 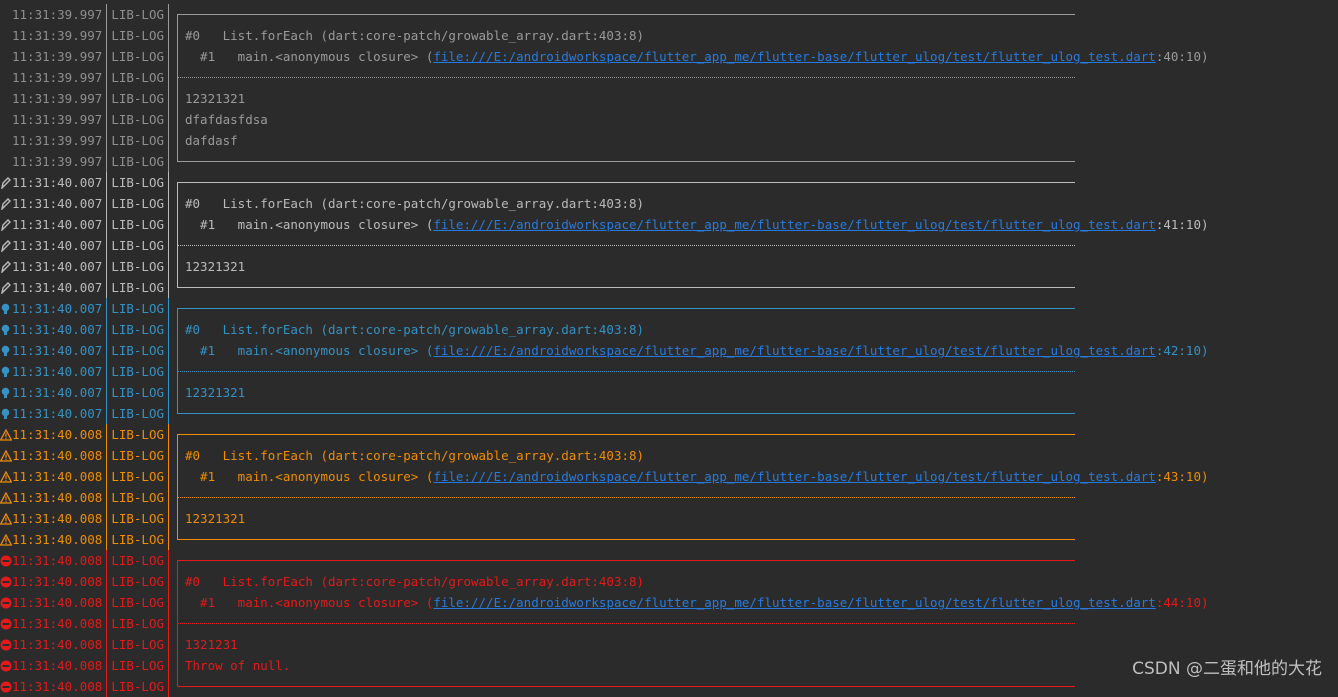 I want to click on stack-frame-1-suffix: :41:10), so click(x=1182, y=224).